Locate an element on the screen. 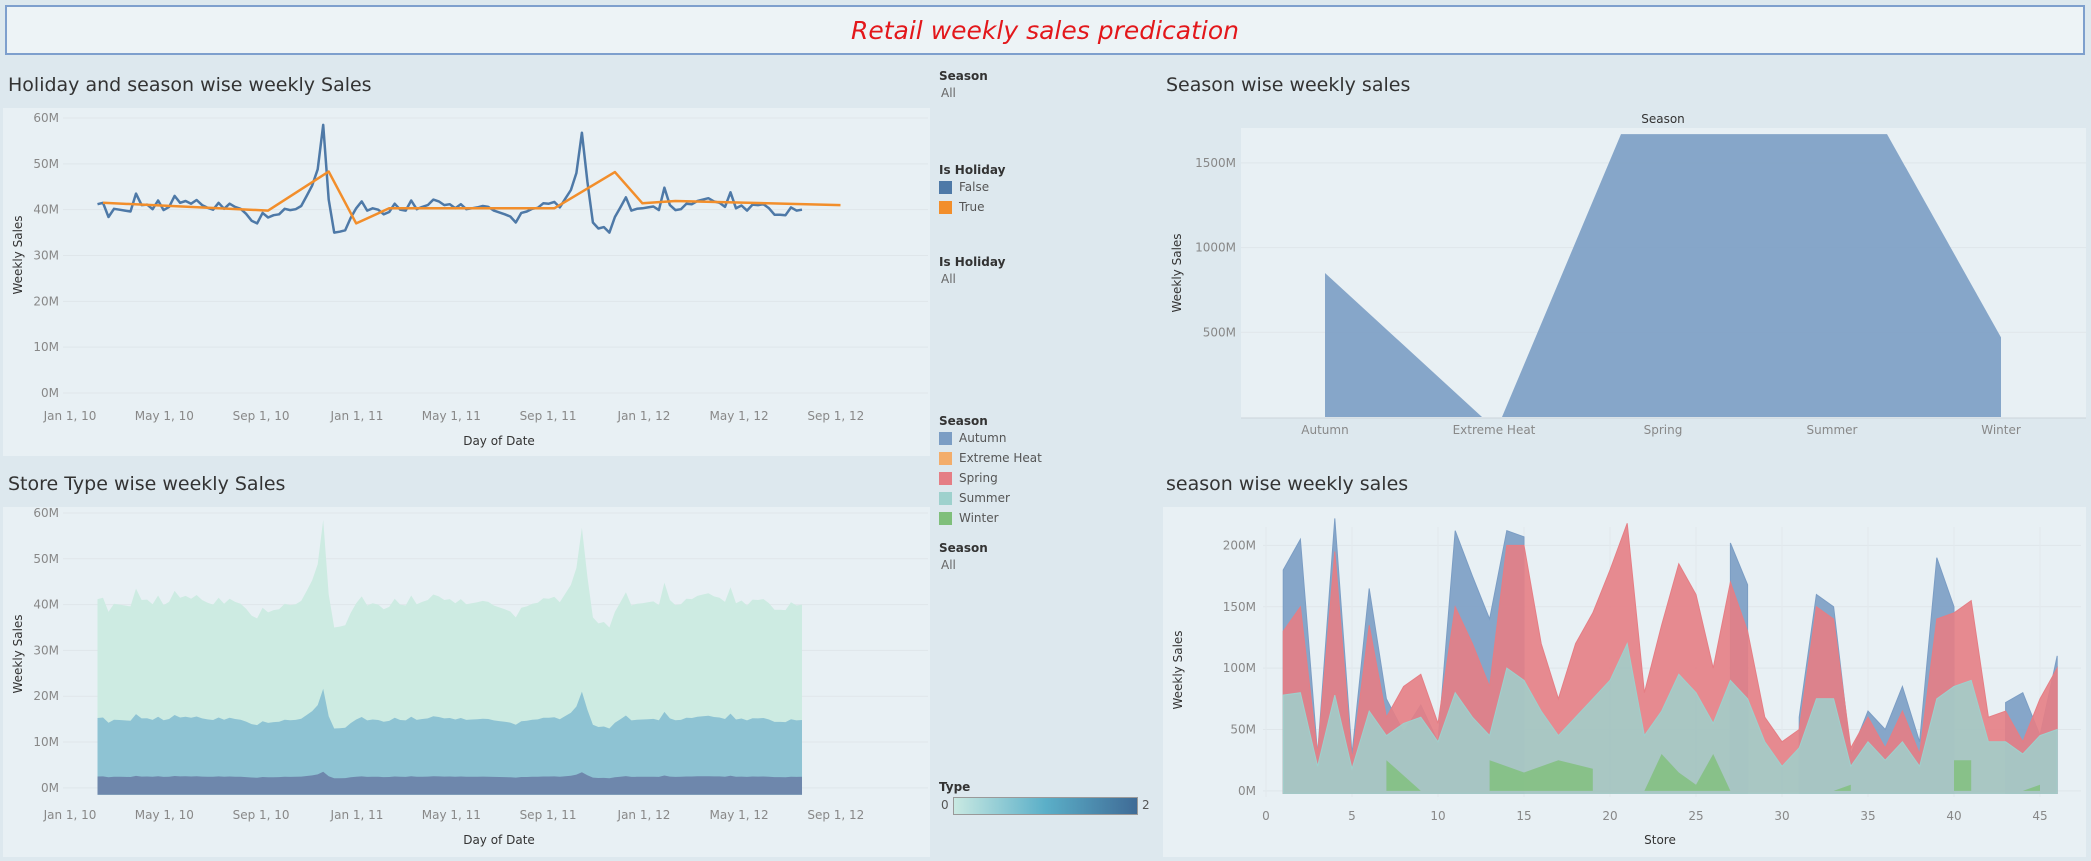  legend-item-true: True is located at coordinates (1039, 207).